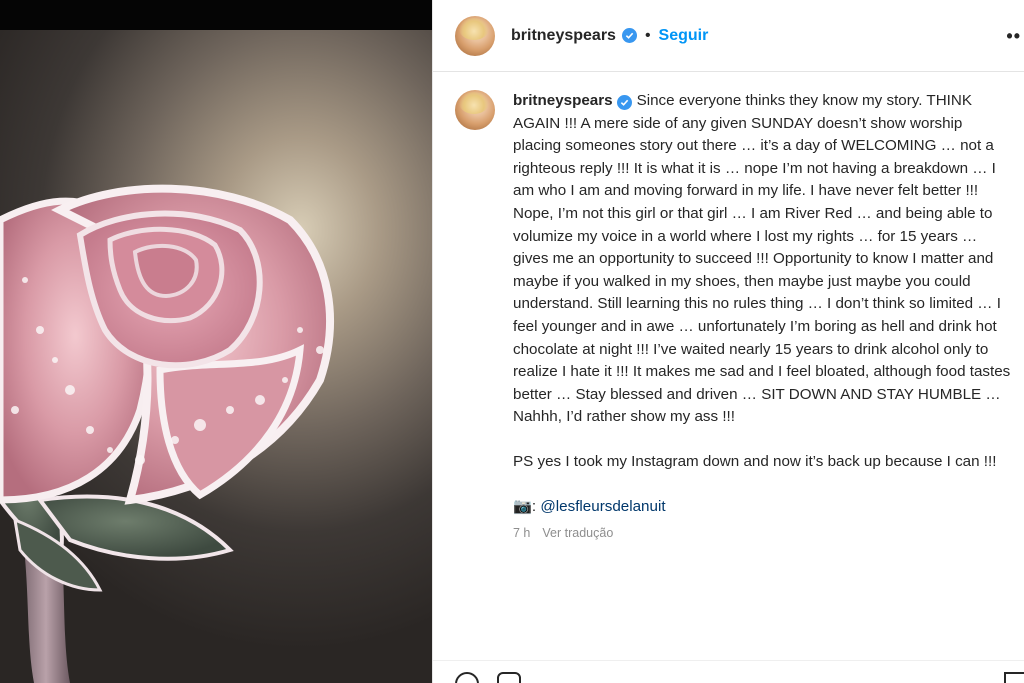  I want to click on photo-credit: 📷: @lesfleursdelanuit, so click(763, 507).